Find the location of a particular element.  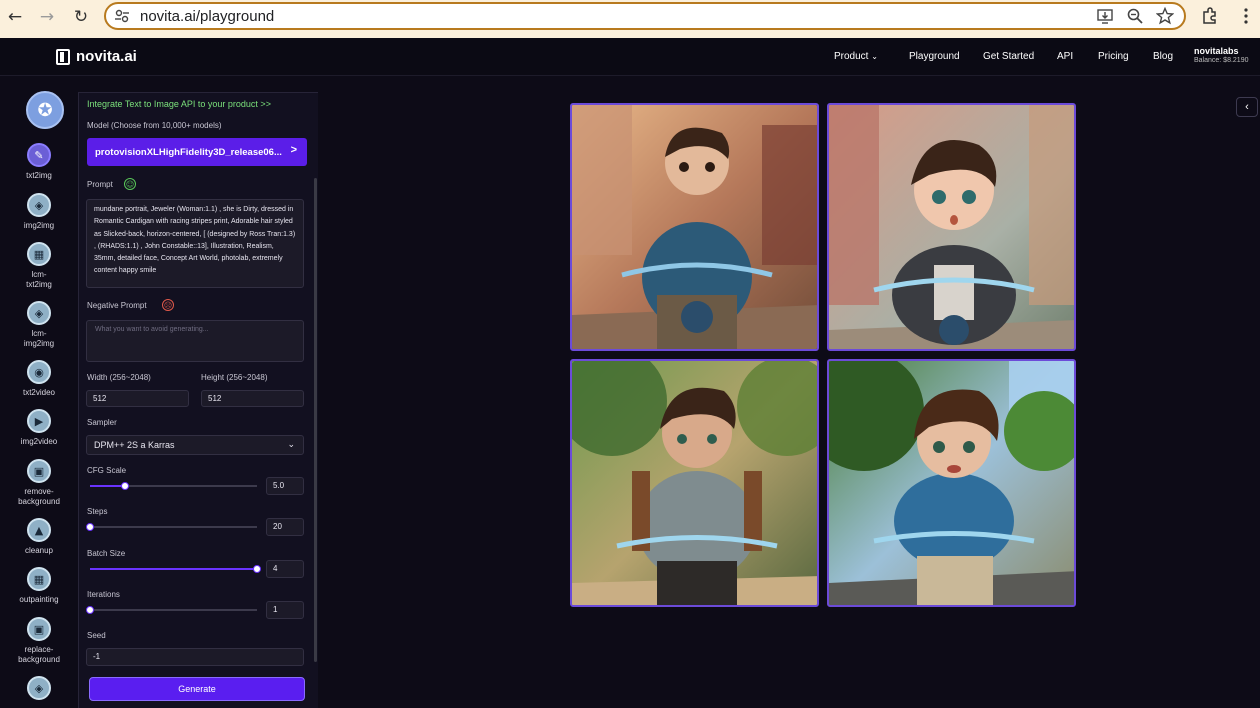

more-tool-icon: ◈ is located at coordinates (39, 688).